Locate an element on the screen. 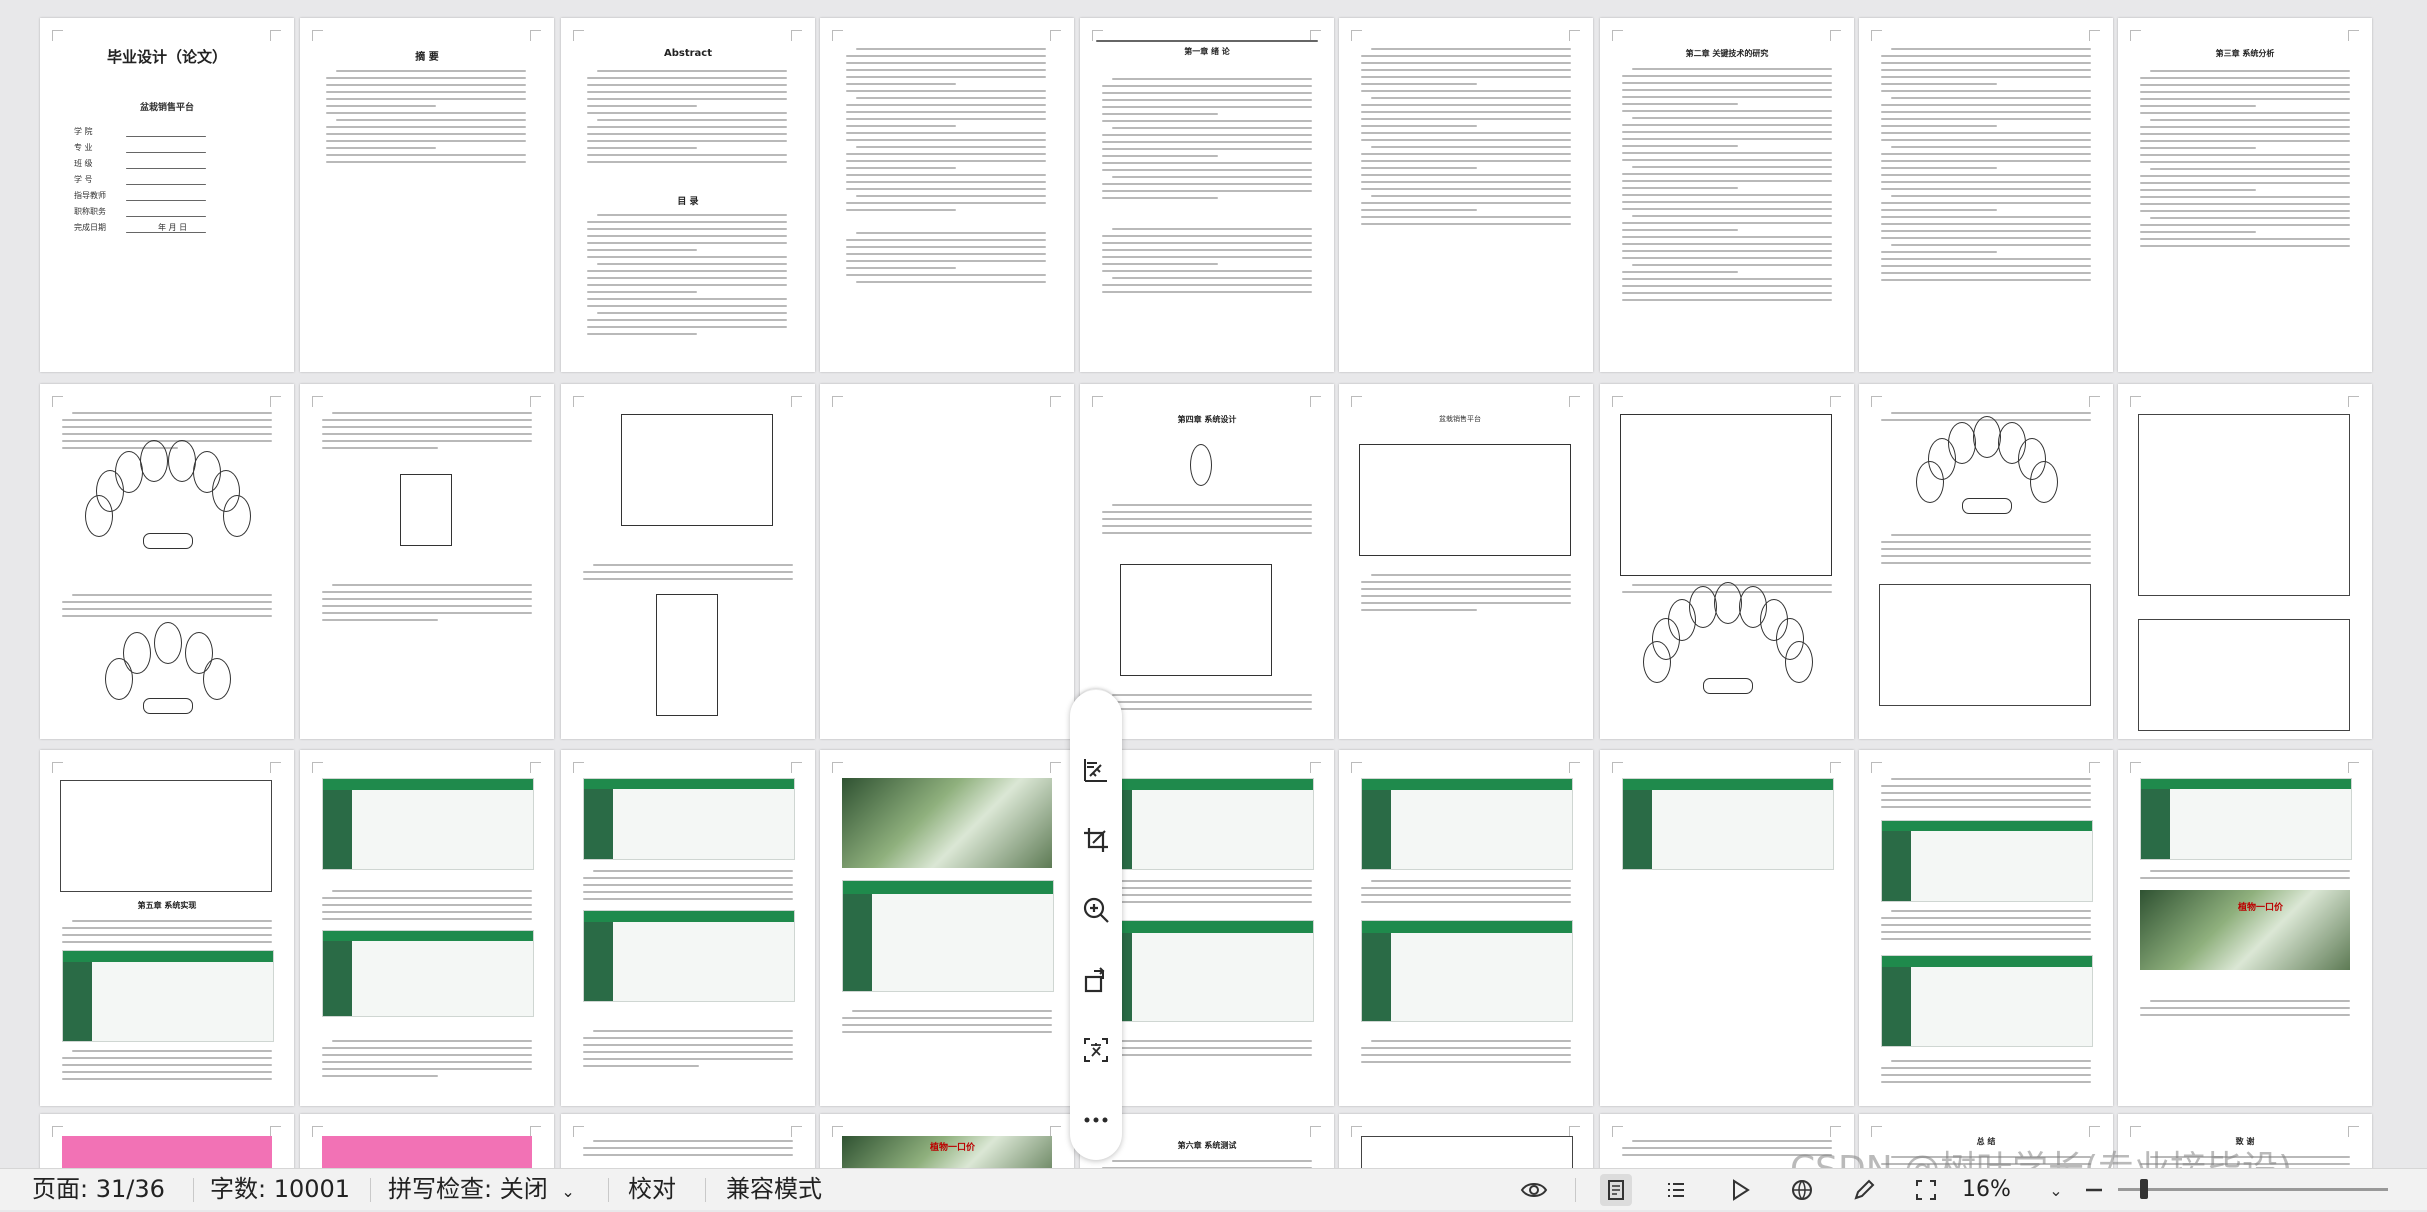 This screenshot has width=2427, height=1212. zoom-in-icon is located at coordinates (1096, 910).